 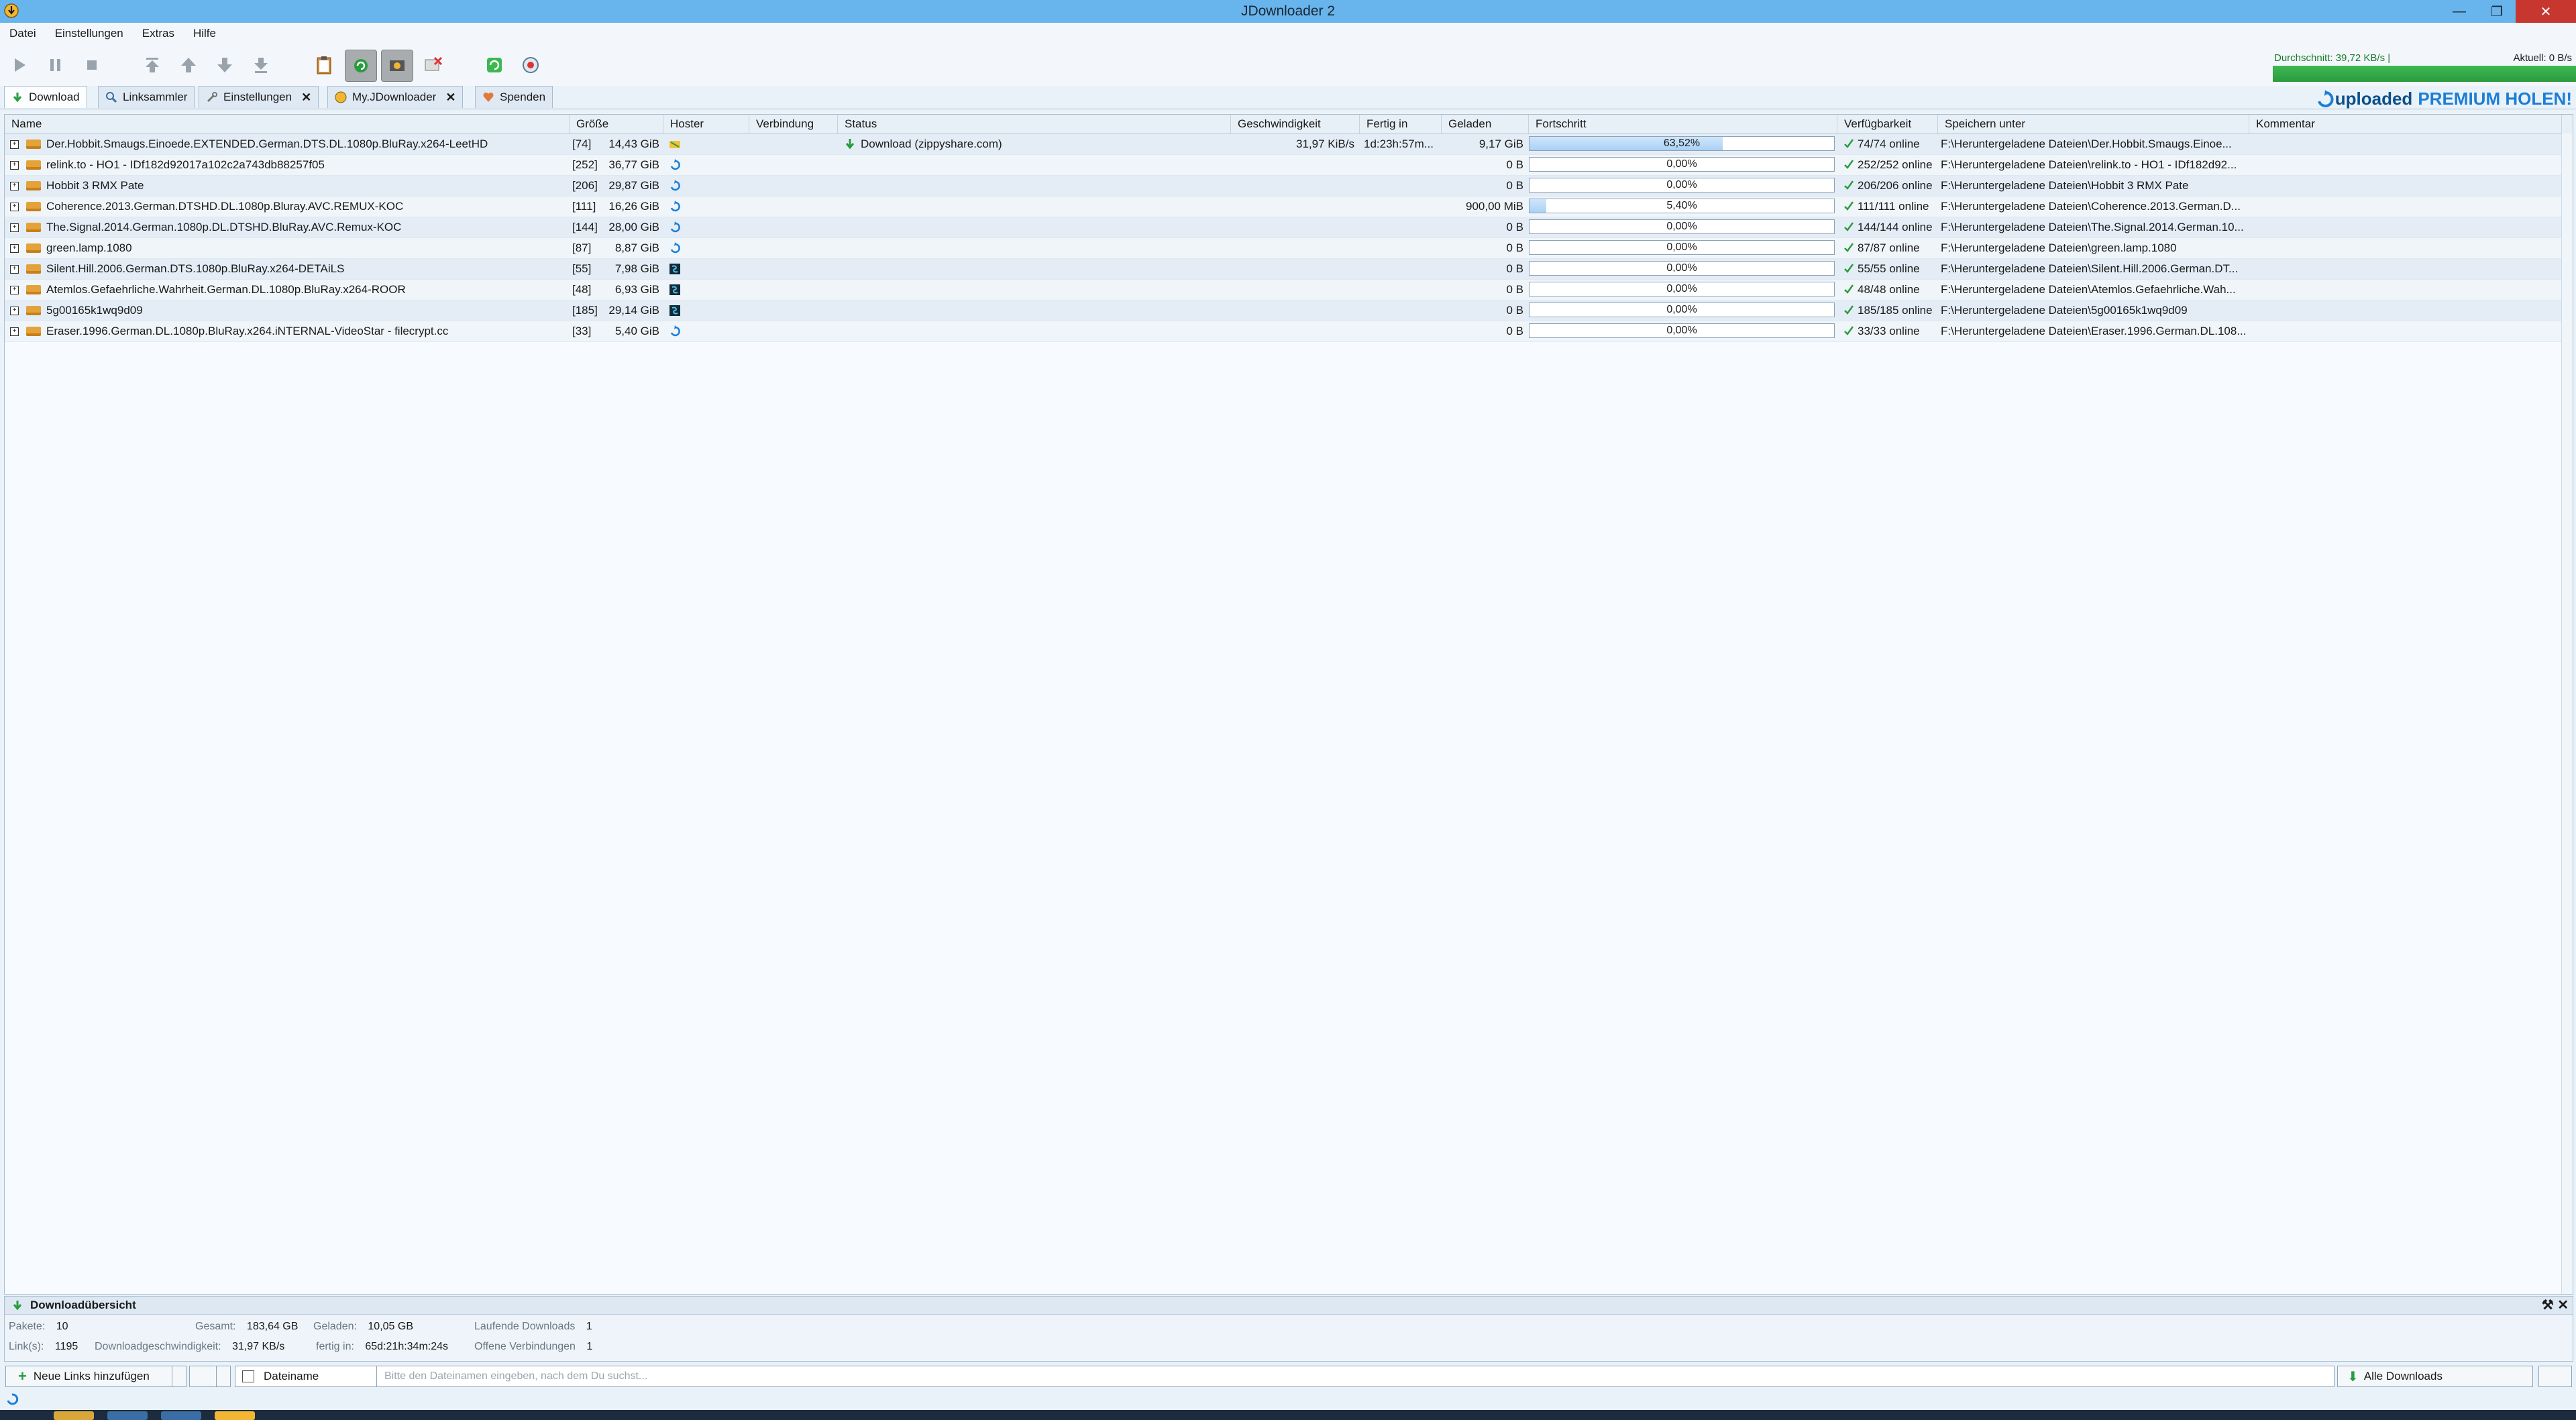 I want to click on donate-icon, so click(x=488, y=97).